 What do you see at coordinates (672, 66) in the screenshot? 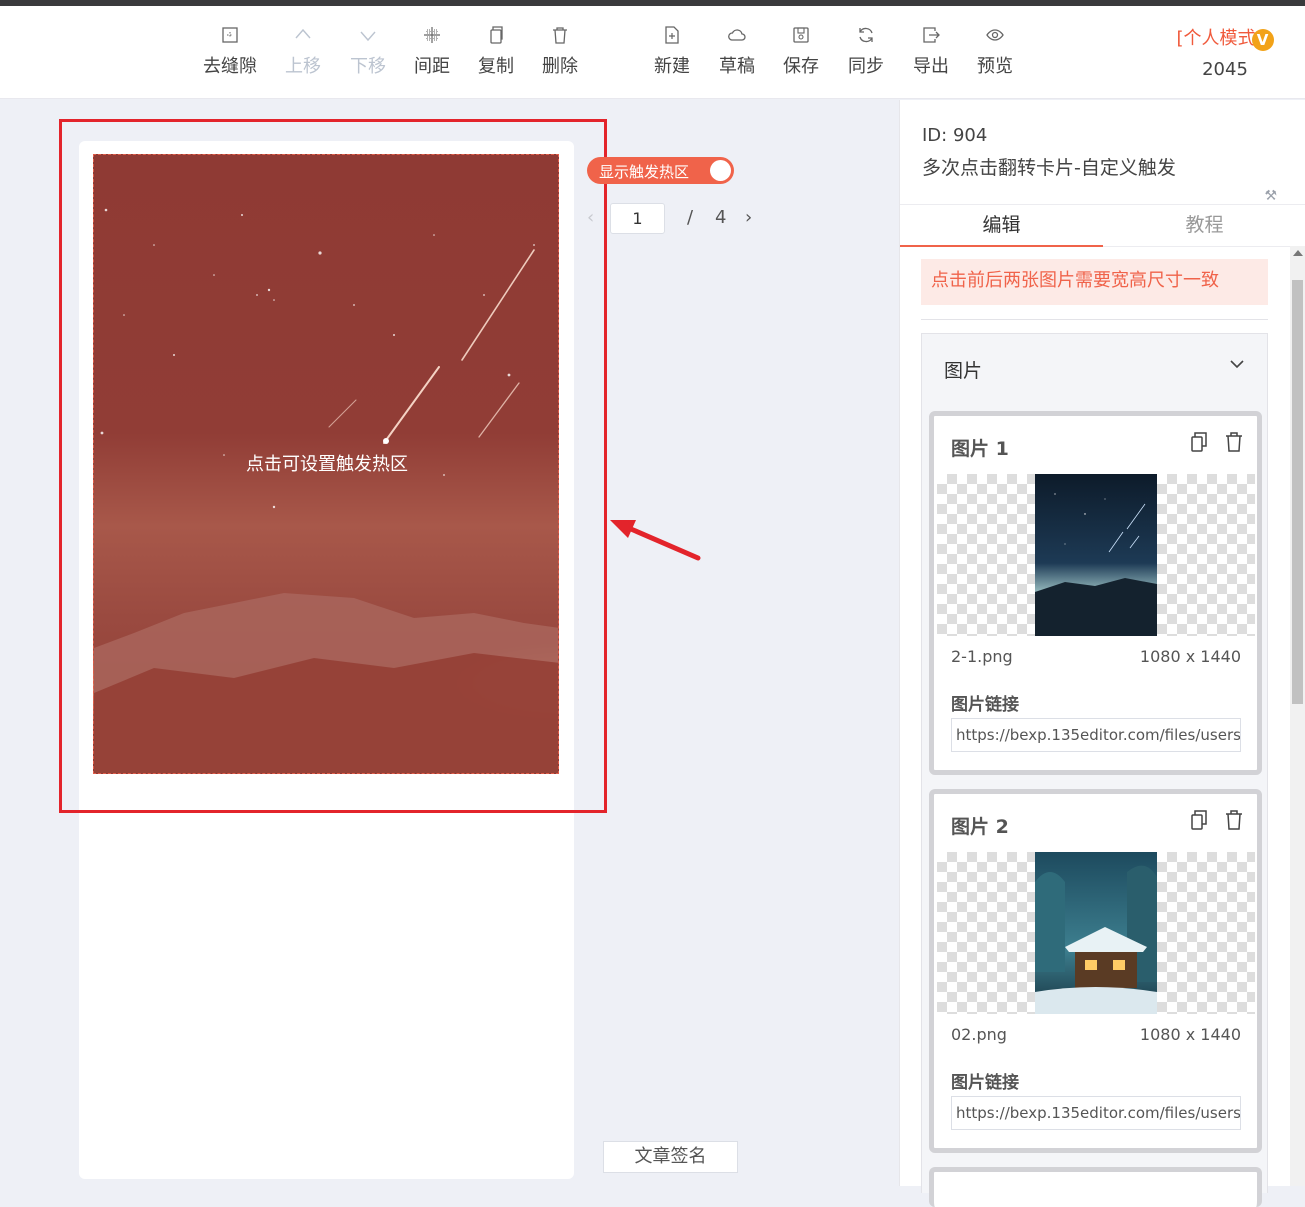
I see `new-label: 新建` at bounding box center [672, 66].